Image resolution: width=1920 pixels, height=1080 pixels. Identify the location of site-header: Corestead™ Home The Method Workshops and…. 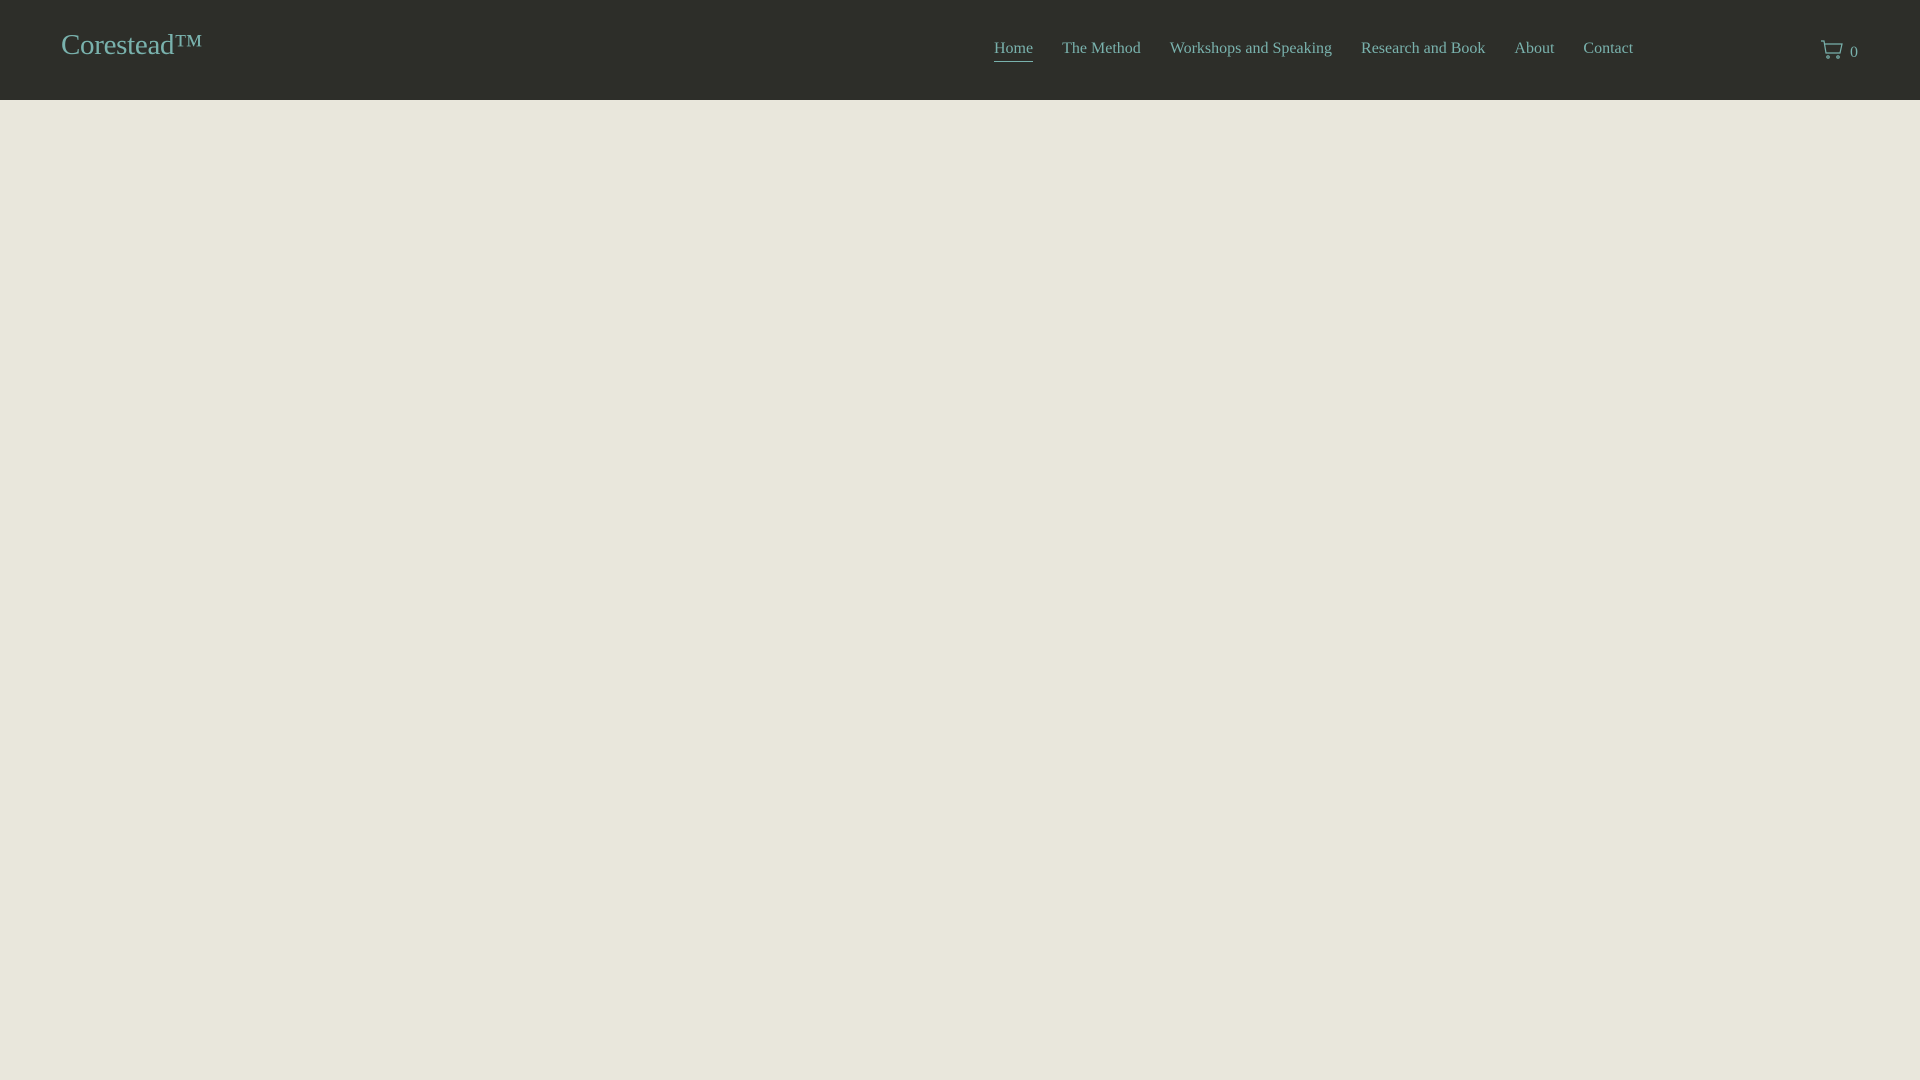
(960, 50).